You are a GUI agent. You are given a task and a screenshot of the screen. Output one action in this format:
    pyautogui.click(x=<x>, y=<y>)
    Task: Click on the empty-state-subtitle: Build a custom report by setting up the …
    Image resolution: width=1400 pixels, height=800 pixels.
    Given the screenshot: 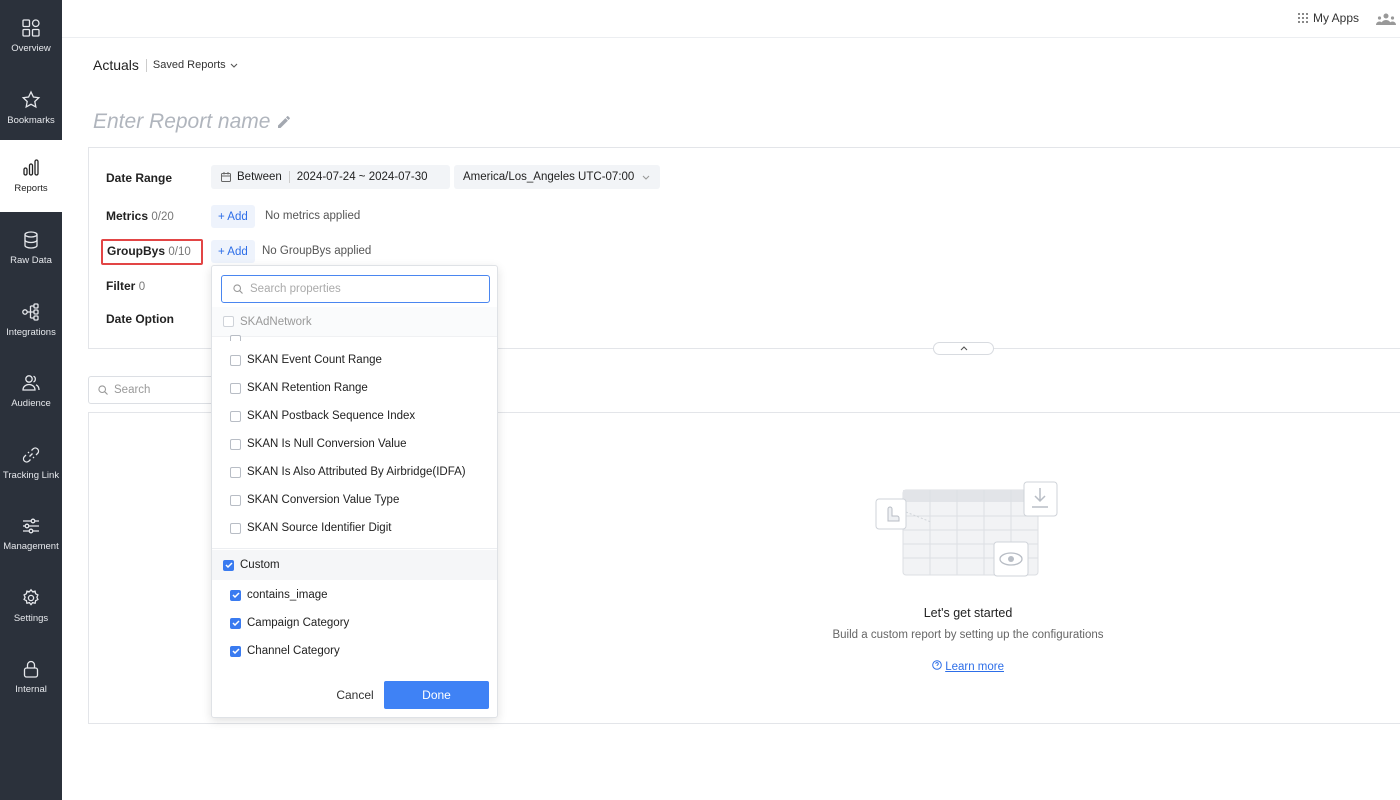 What is the action you would take?
    pyautogui.click(x=968, y=635)
    